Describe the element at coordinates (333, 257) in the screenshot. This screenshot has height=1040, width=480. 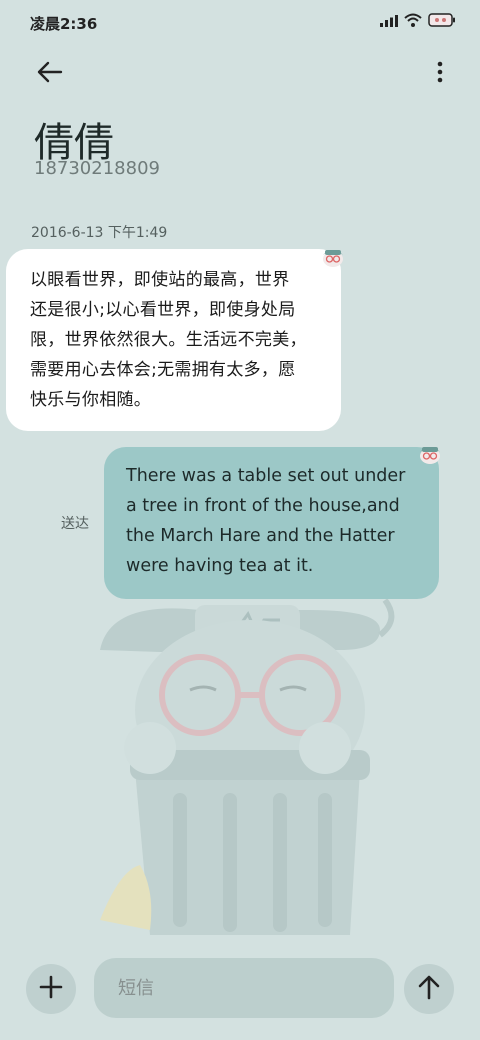
I see `contact-avatar-icon` at that location.